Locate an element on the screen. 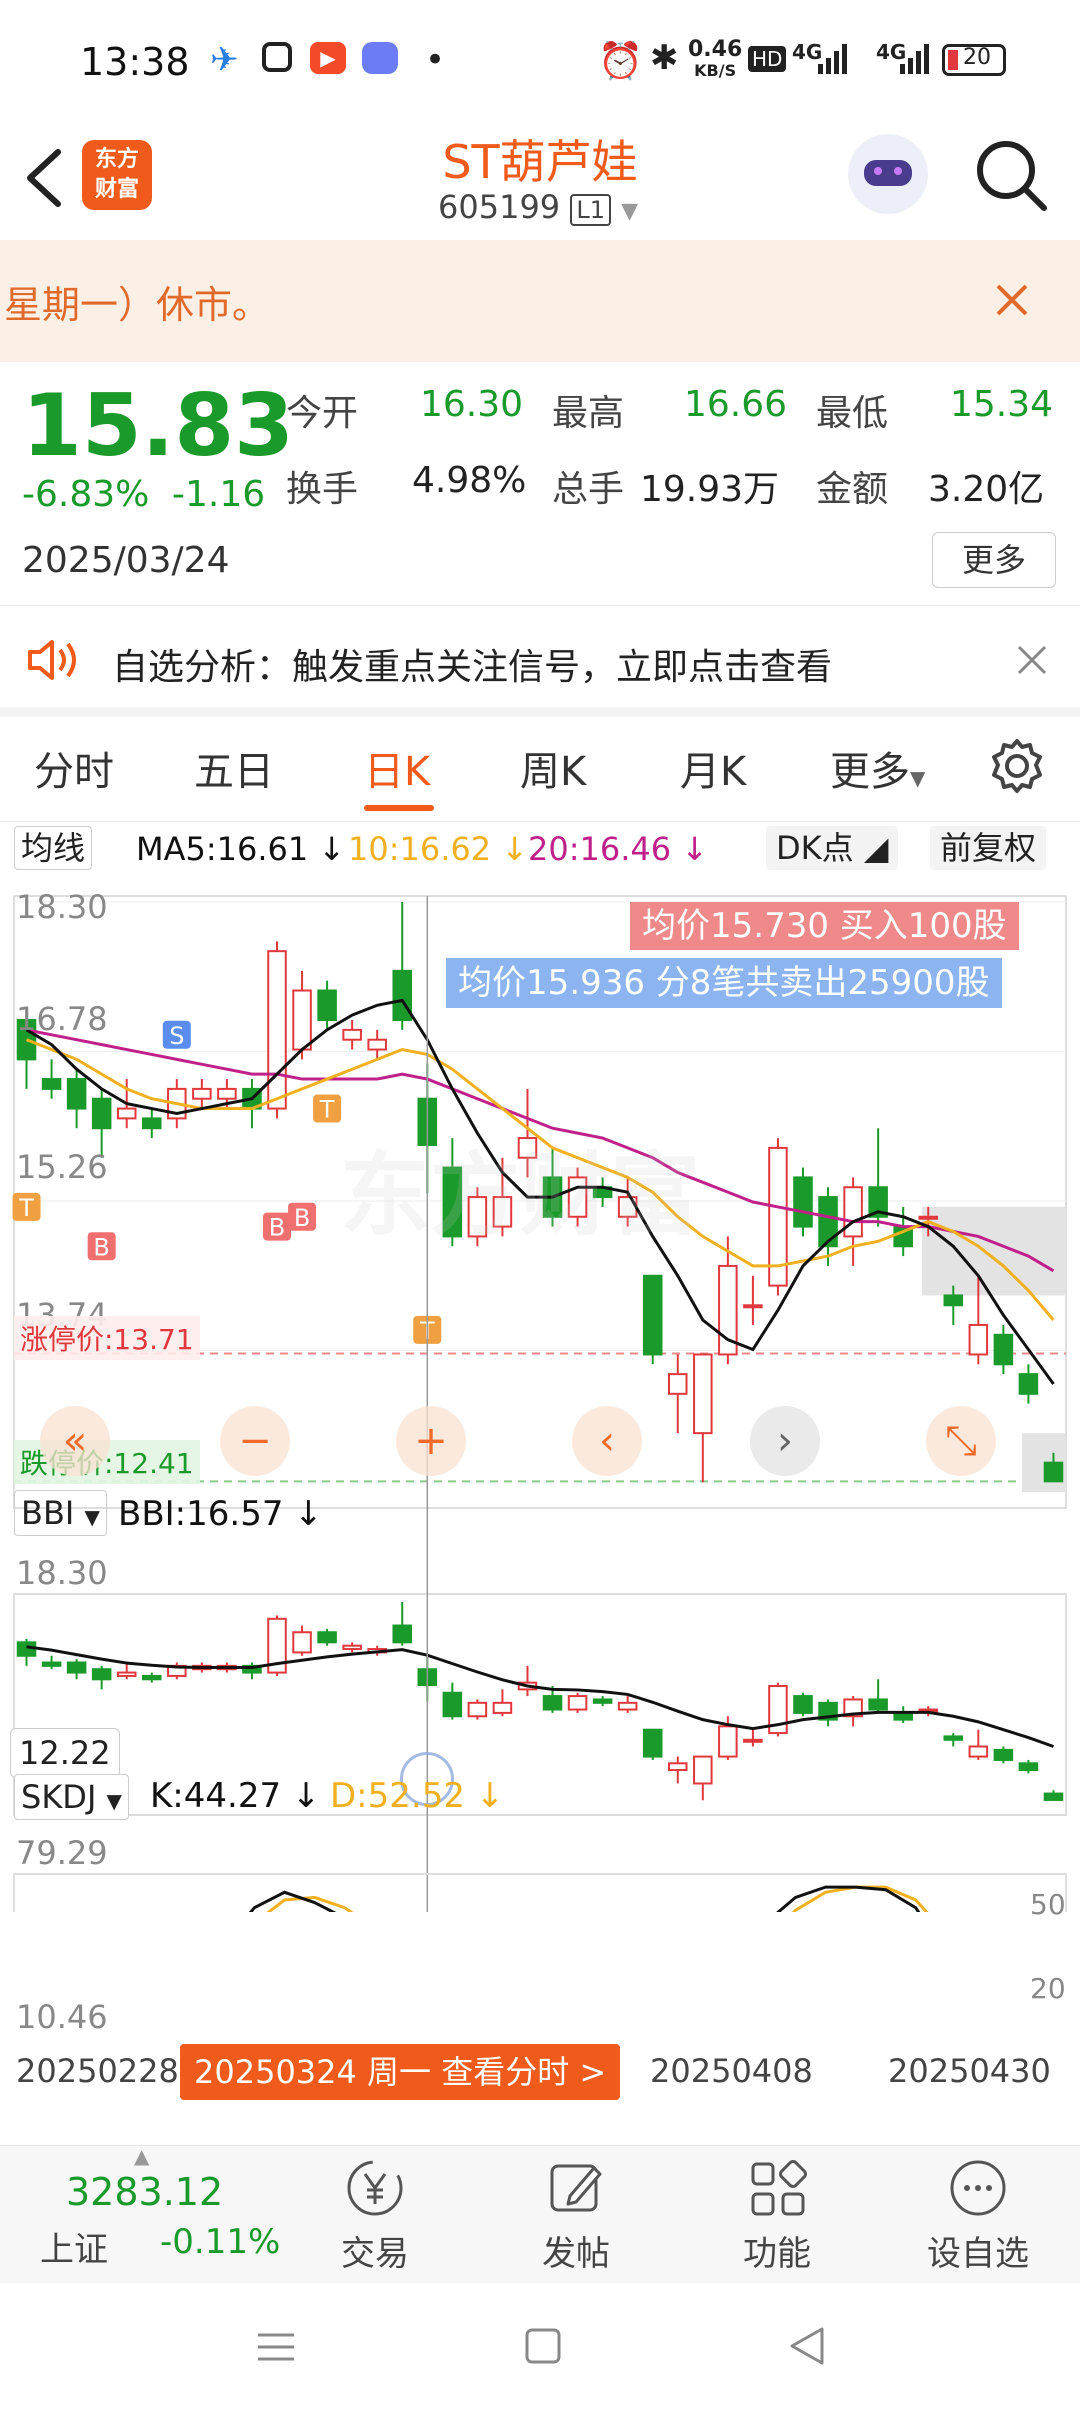  change-amount: -1.16 is located at coordinates (219, 494).